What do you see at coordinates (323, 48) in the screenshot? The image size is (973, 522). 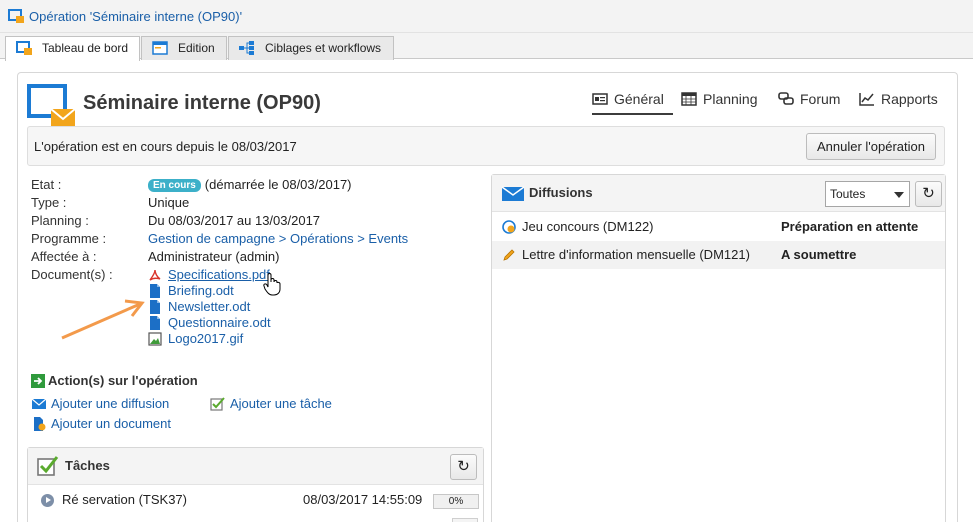 I see `tab-targeting-workflows-label: Ciblages et workflows` at bounding box center [323, 48].